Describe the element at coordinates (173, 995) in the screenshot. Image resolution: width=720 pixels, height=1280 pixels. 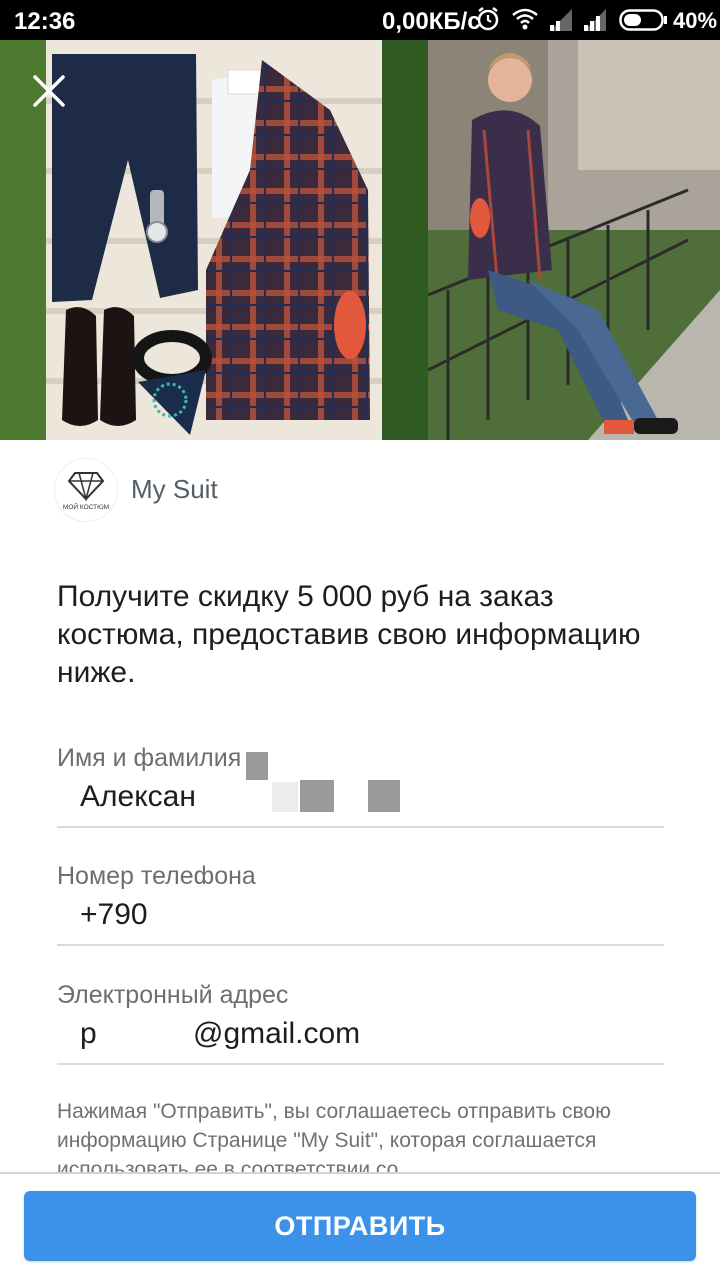
I see `email-field-label: Электронный адрес` at that location.